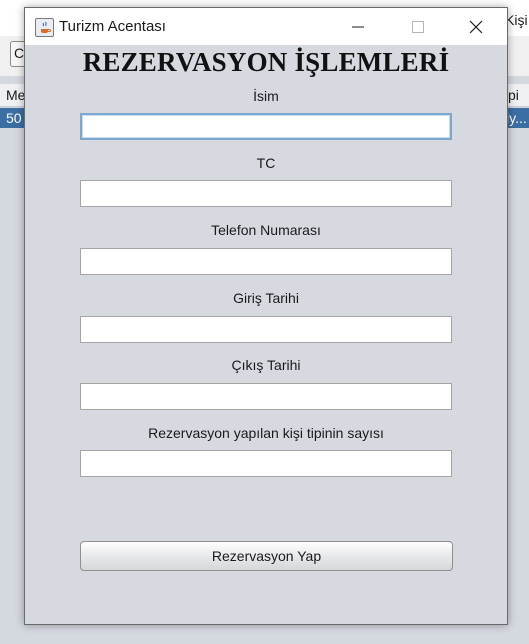  What do you see at coordinates (266, 396) in the screenshot?
I see `checkout-date-input` at bounding box center [266, 396].